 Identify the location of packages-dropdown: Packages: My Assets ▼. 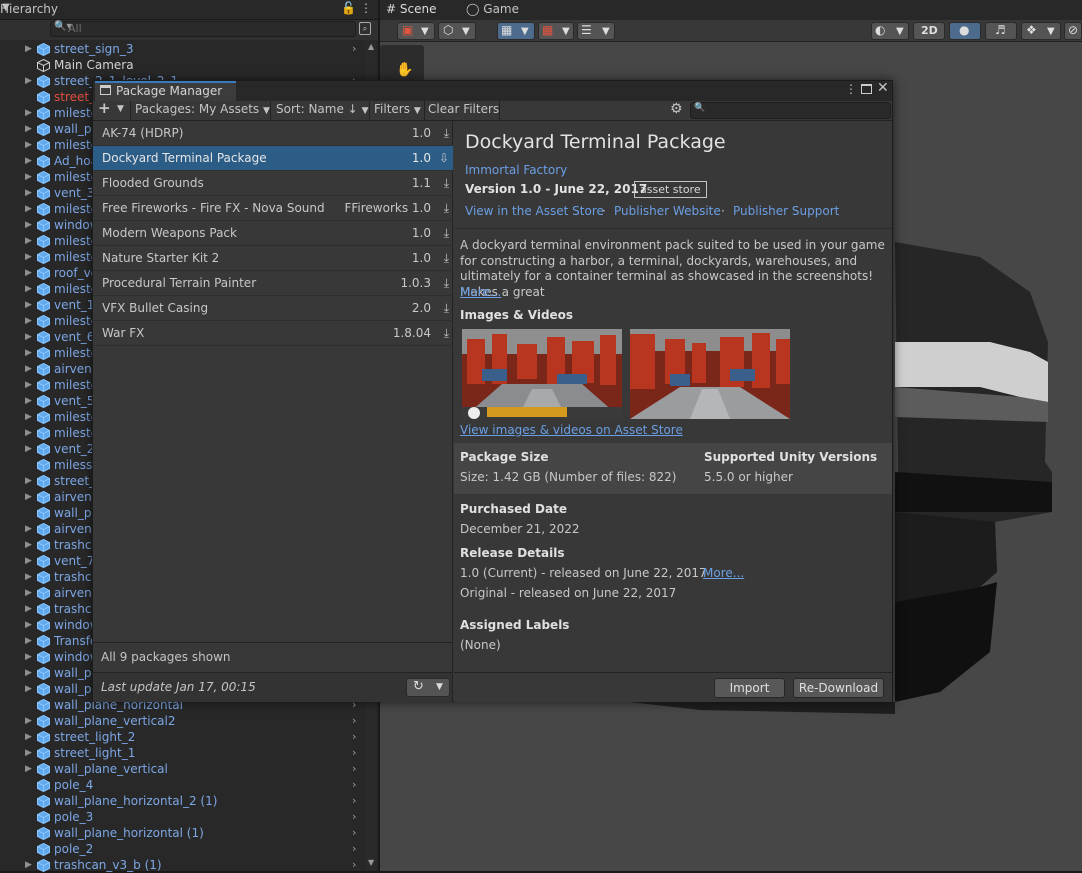
(202, 109).